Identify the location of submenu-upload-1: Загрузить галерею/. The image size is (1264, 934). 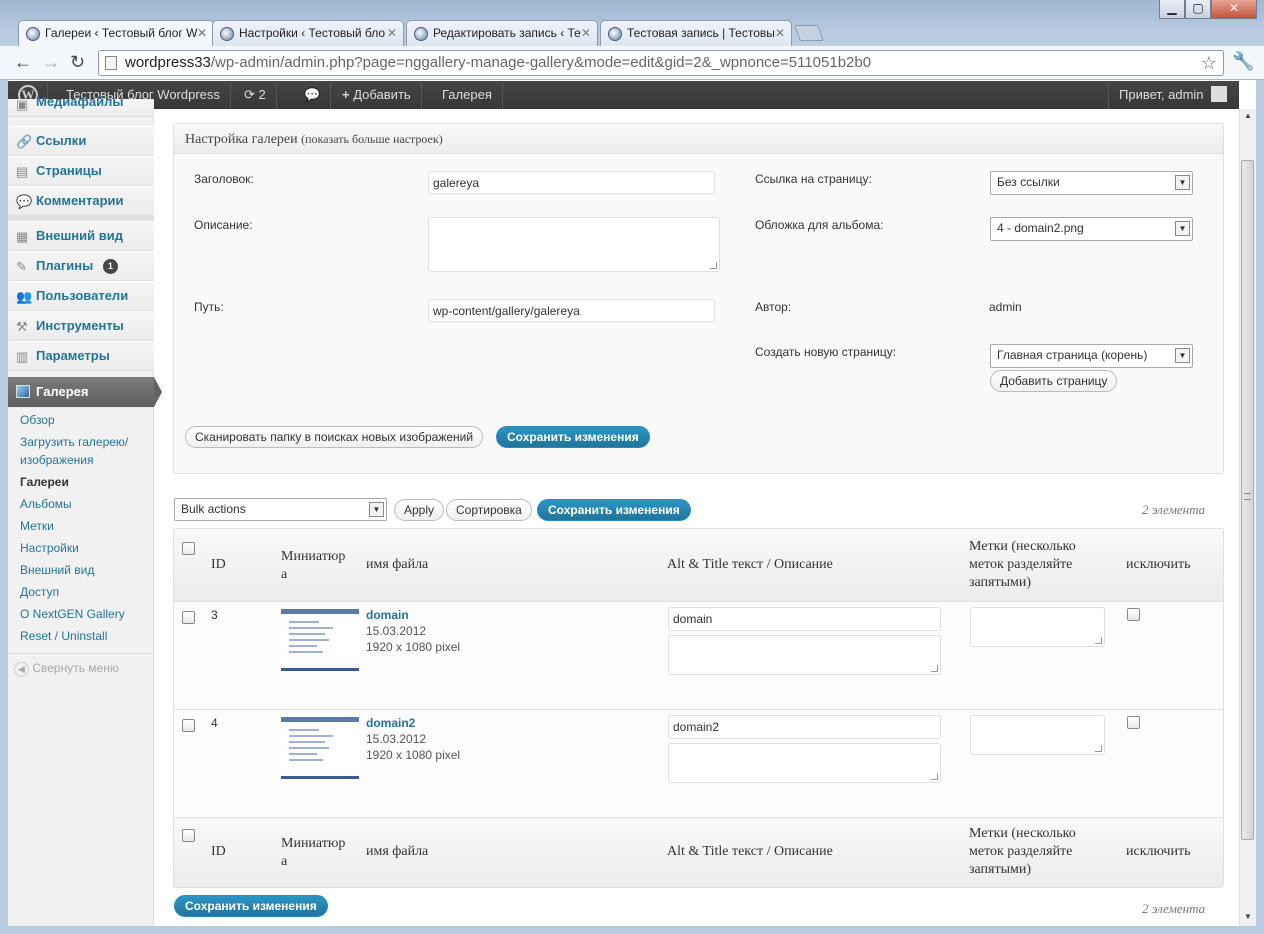
(74, 442).